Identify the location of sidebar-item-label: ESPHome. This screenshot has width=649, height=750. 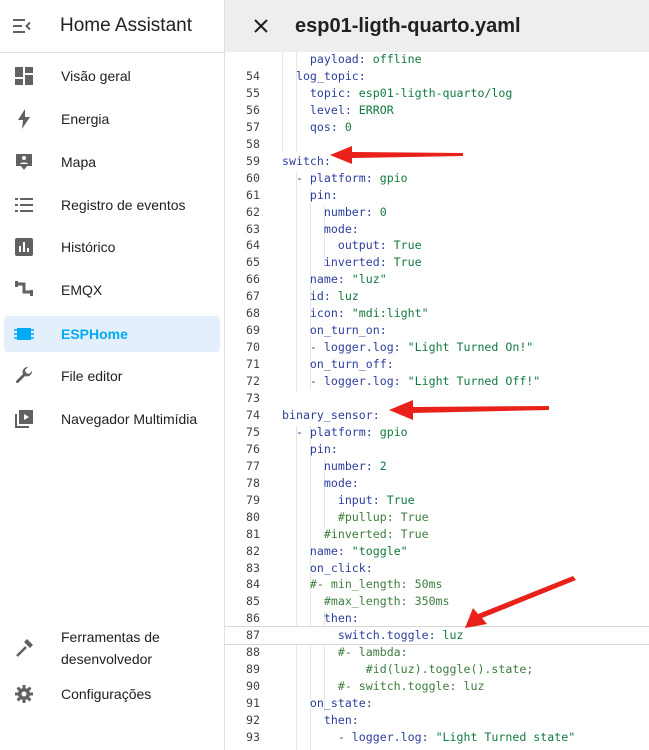
(94, 334).